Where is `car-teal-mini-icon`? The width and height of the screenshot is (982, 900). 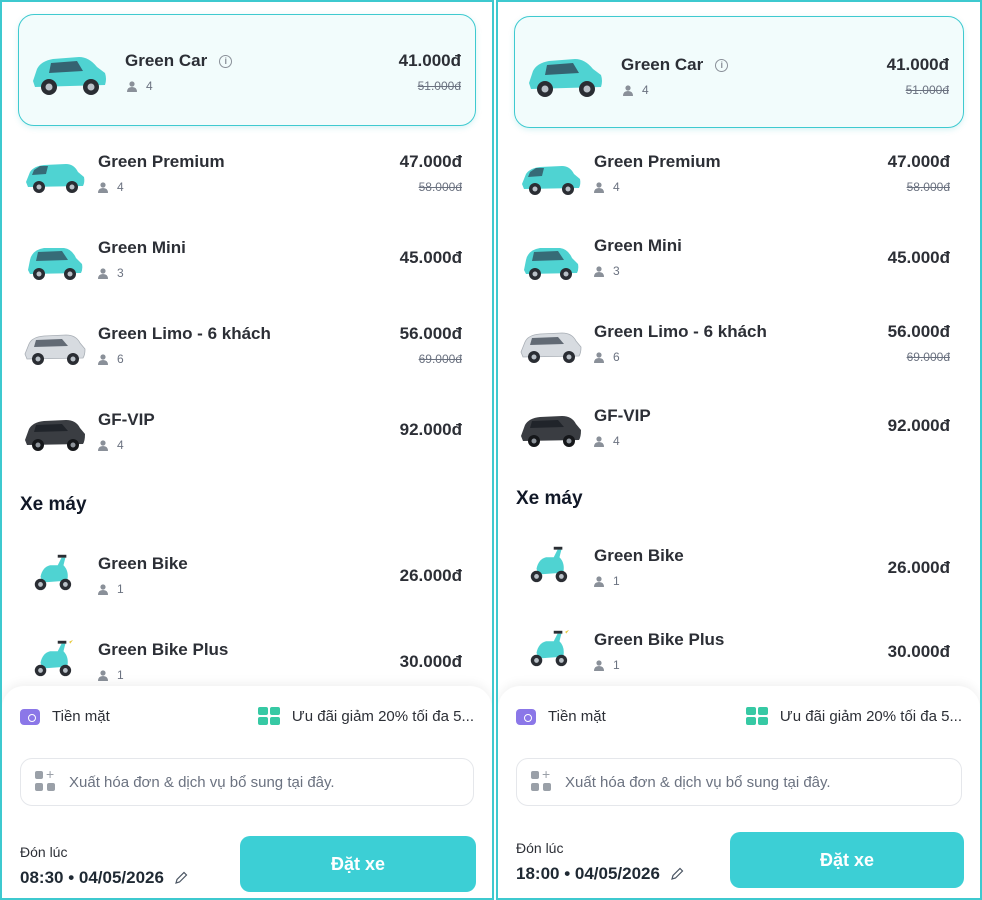 car-teal-mini-icon is located at coordinates (55, 264).